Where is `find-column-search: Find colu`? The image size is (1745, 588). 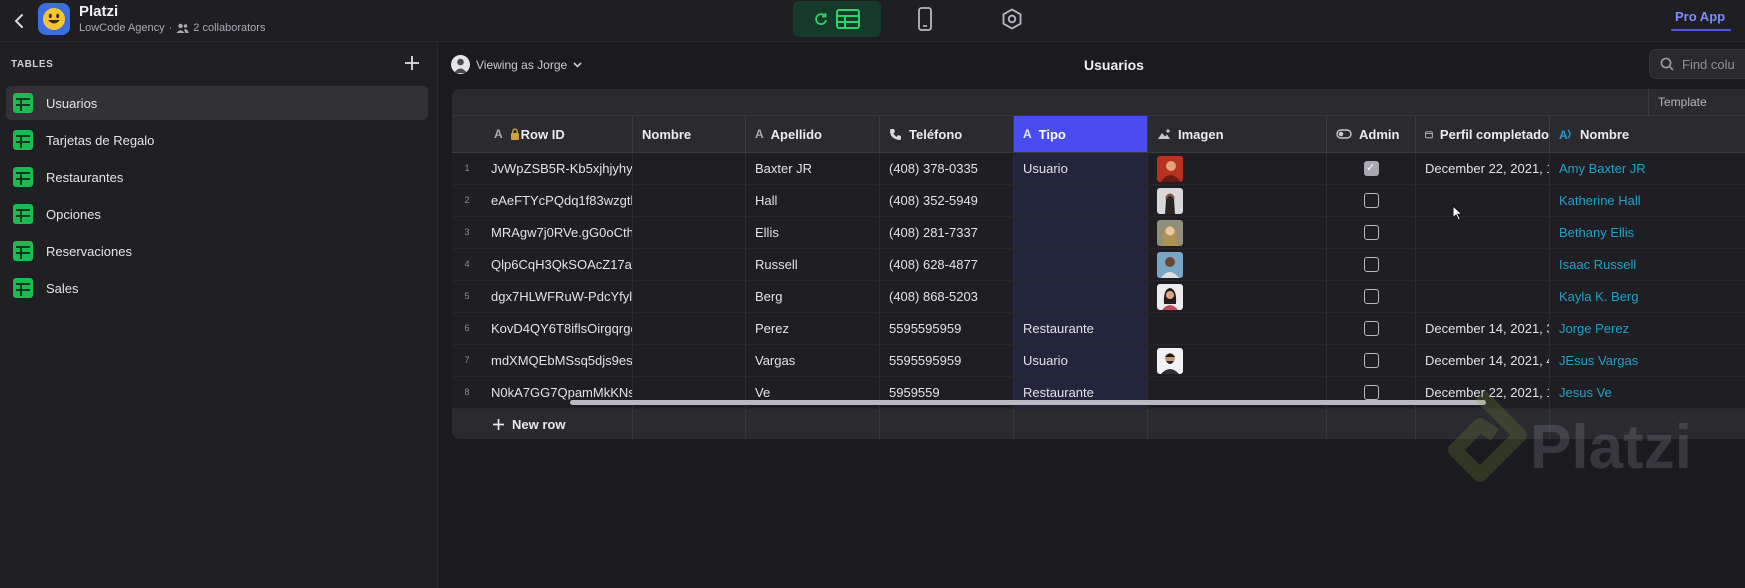 find-column-search: Find colu is located at coordinates (1697, 64).